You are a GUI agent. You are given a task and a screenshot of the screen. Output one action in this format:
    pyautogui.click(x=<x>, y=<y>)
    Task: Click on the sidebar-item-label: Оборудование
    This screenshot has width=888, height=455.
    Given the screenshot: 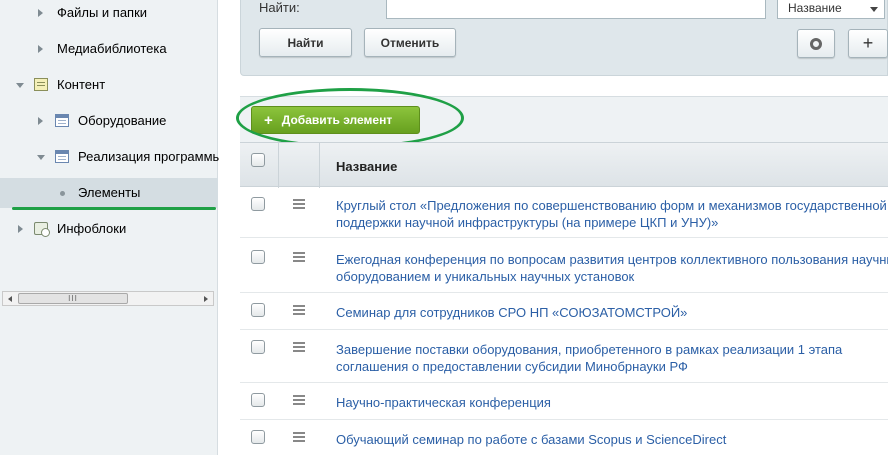 What is the action you would take?
    pyautogui.click(x=122, y=120)
    